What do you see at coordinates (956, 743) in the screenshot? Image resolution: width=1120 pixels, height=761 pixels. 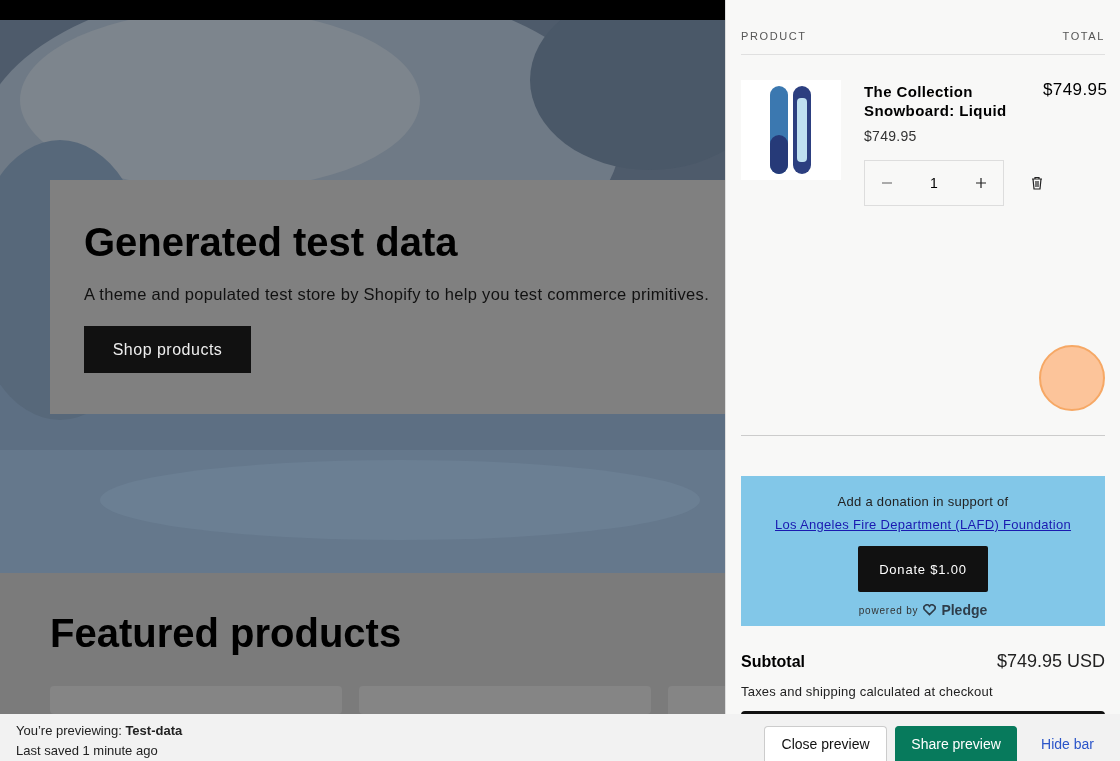 I see `preview-button: Share preview` at bounding box center [956, 743].